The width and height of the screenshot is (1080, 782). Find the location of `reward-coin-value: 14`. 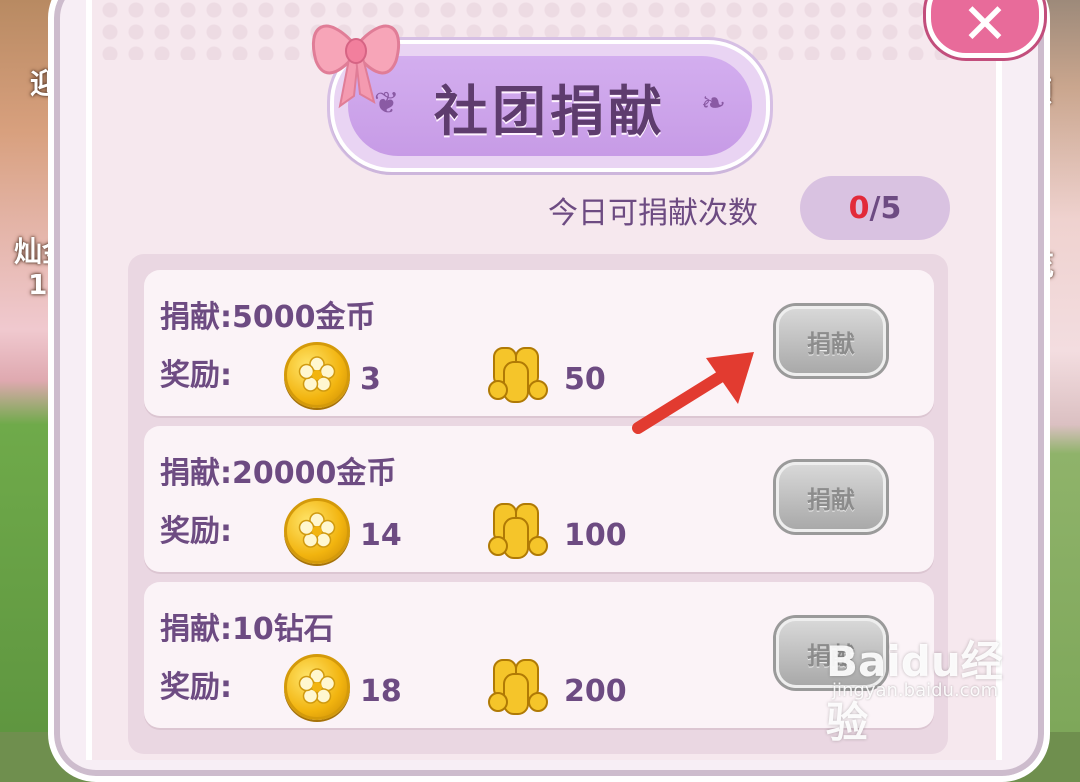

reward-coin-value: 14 is located at coordinates (381, 535).